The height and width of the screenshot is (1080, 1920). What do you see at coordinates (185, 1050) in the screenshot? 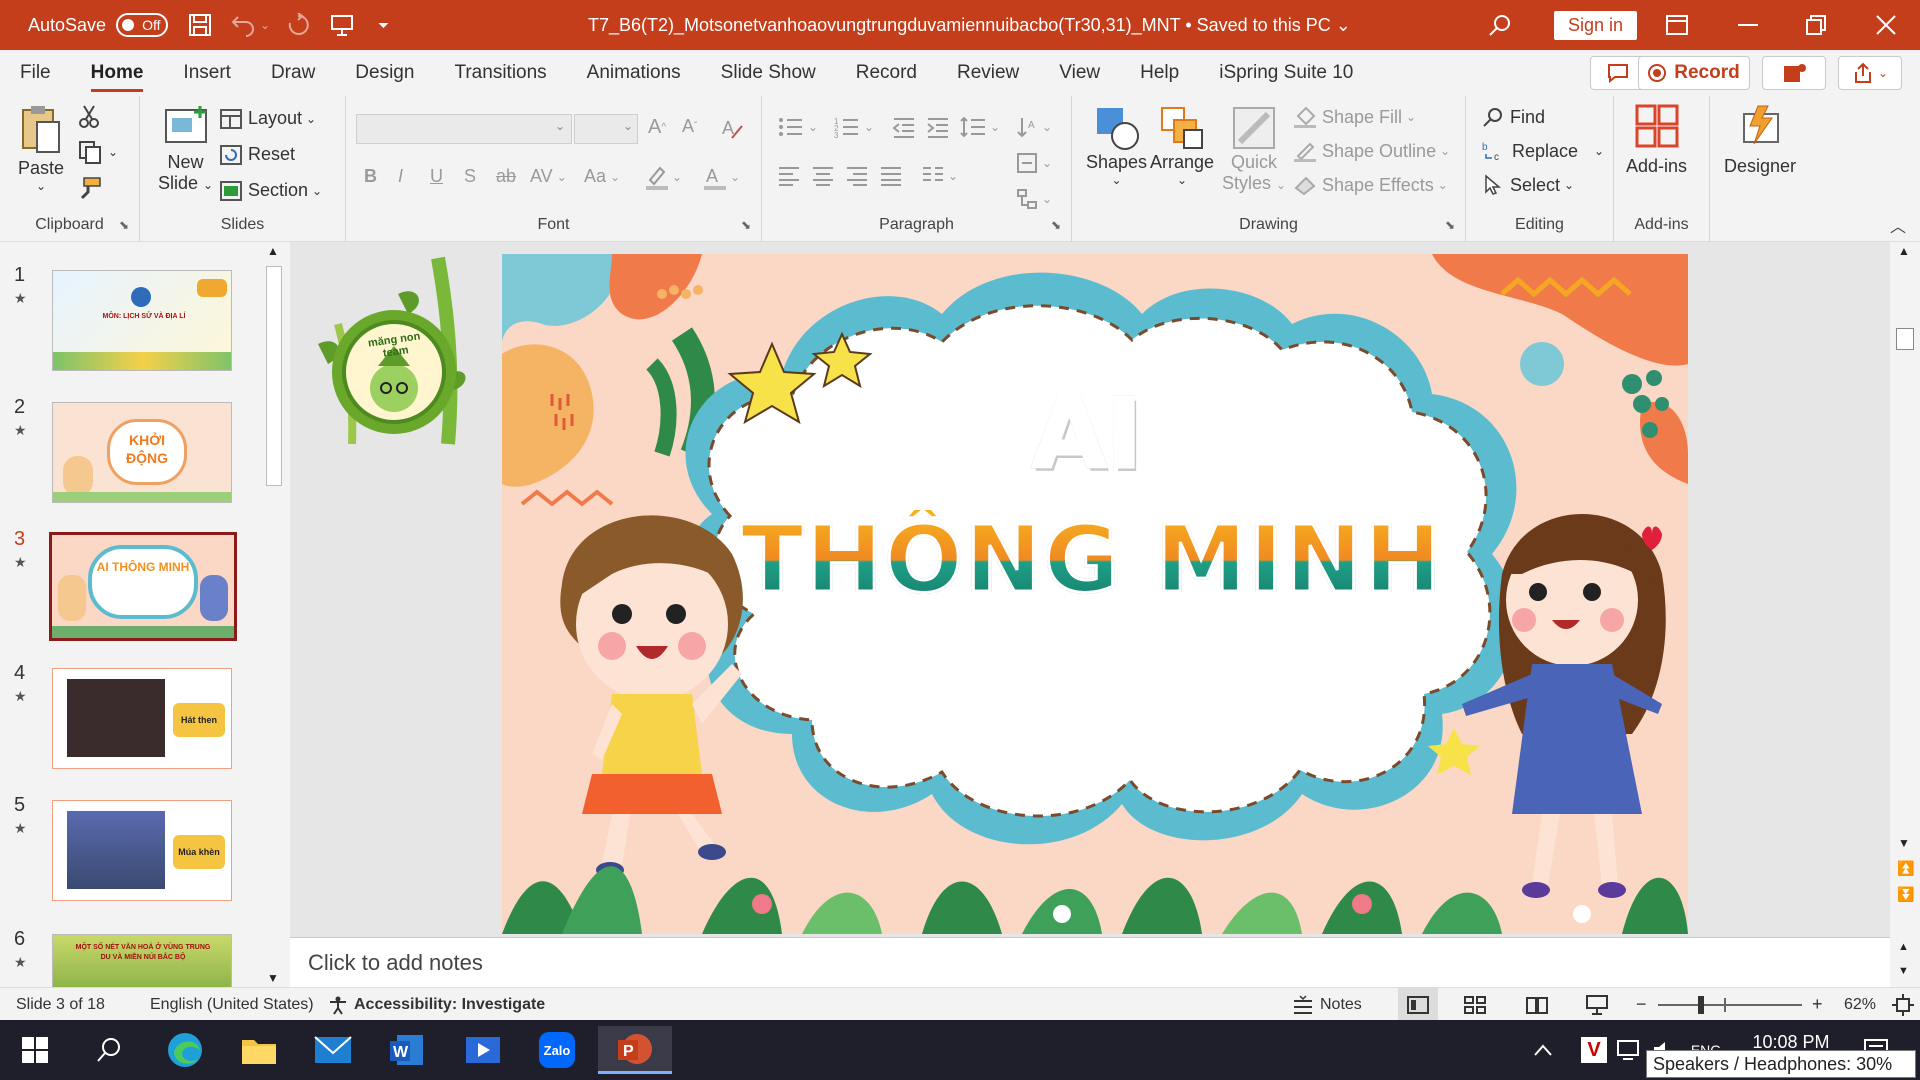
I see `edge-icon` at bounding box center [185, 1050].